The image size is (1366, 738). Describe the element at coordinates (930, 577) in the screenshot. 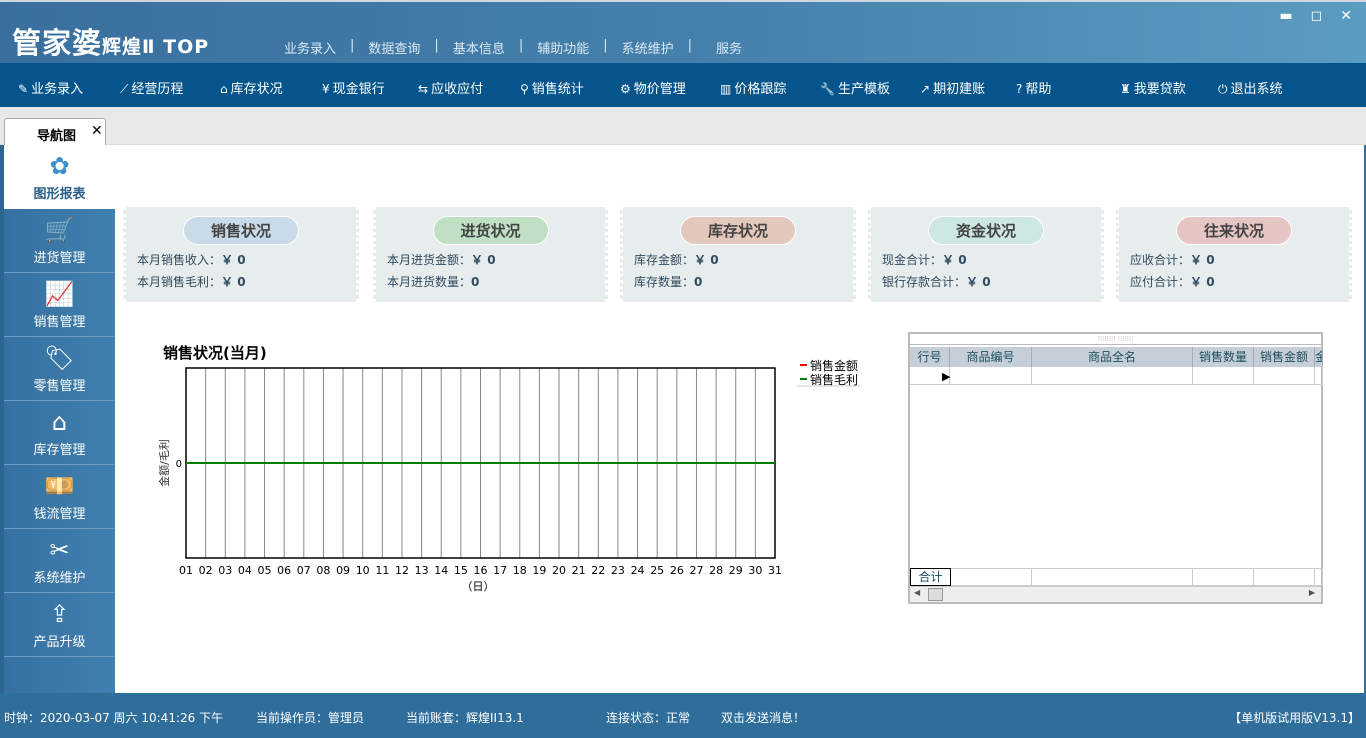

I see `footer-total-label: 合计` at that location.